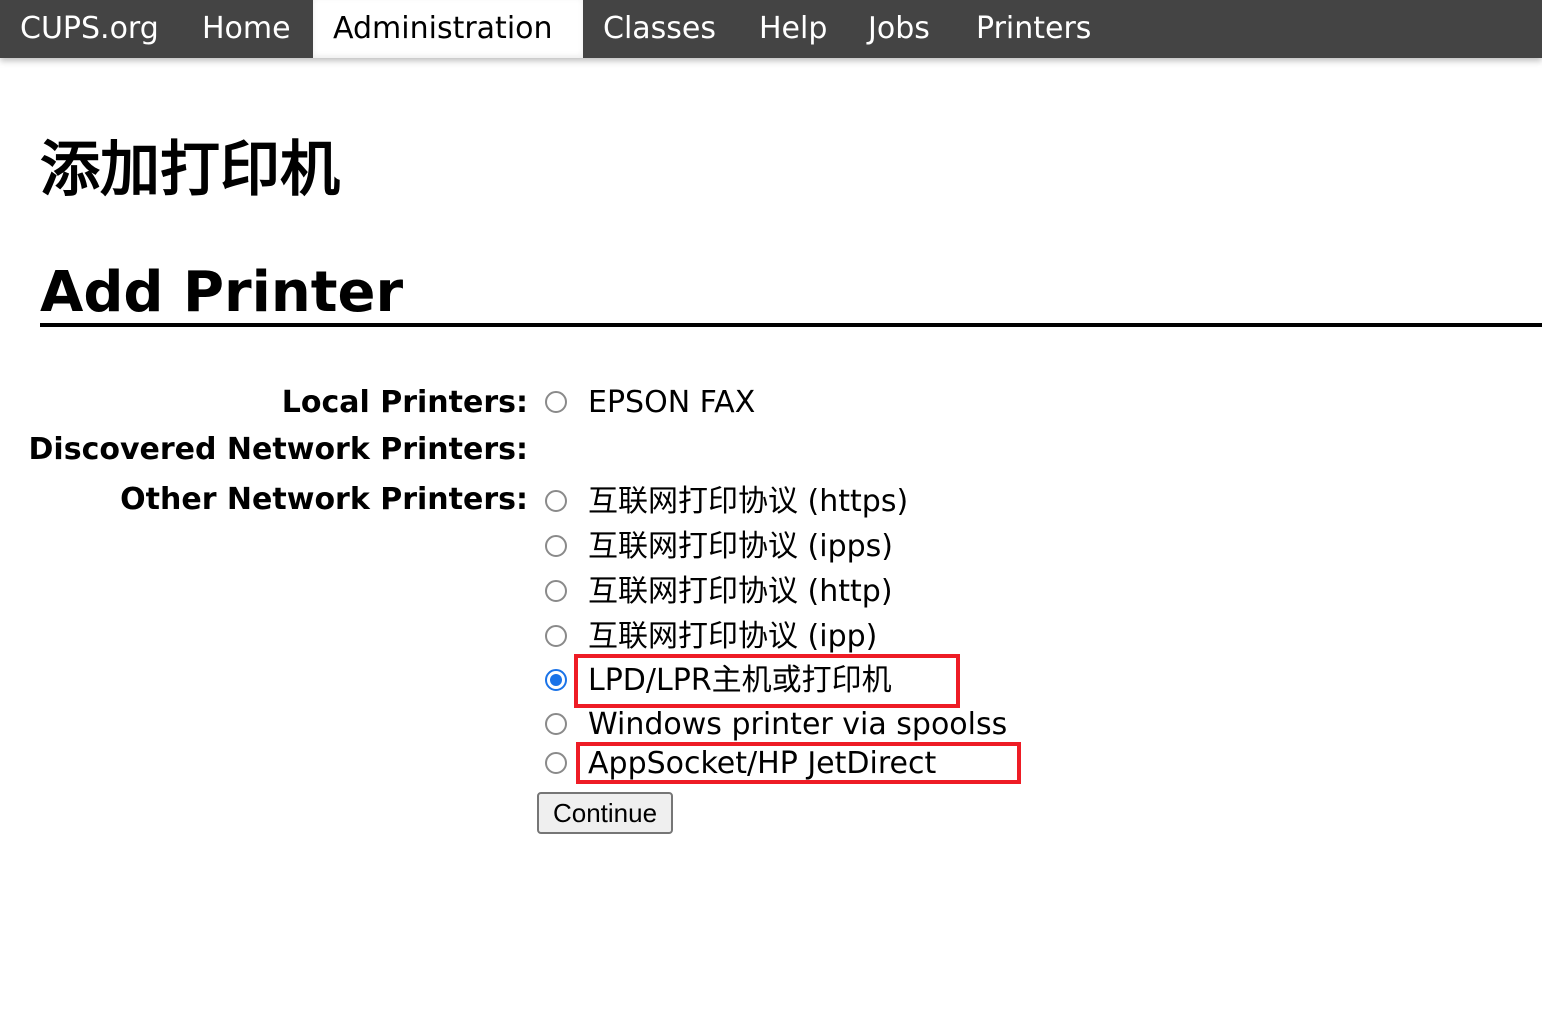  I want to click on option-label: 互联网打印协议 (http), so click(740, 591).